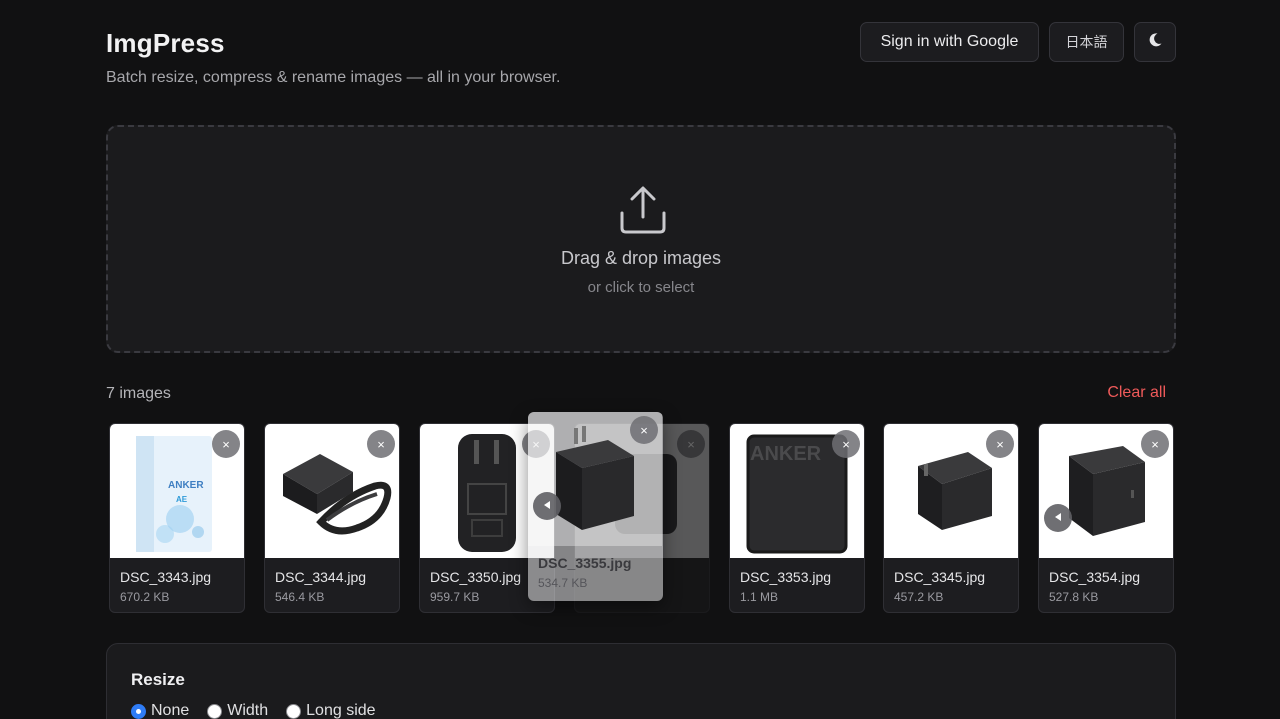 The height and width of the screenshot is (719, 1280). Describe the element at coordinates (786, 577) in the screenshot. I see `image-filename: DSC_3353.jpg` at that location.